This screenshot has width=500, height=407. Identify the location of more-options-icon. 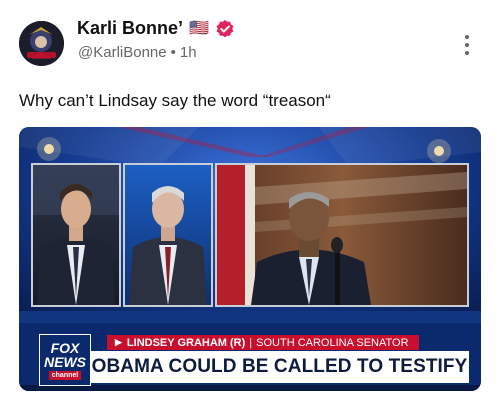
(467, 37).